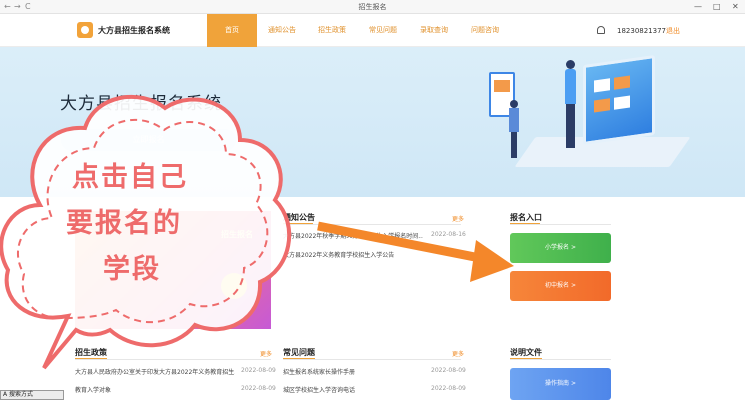 The image size is (745, 400). I want to click on site-title: 大方县招生报名系统, so click(134, 30).